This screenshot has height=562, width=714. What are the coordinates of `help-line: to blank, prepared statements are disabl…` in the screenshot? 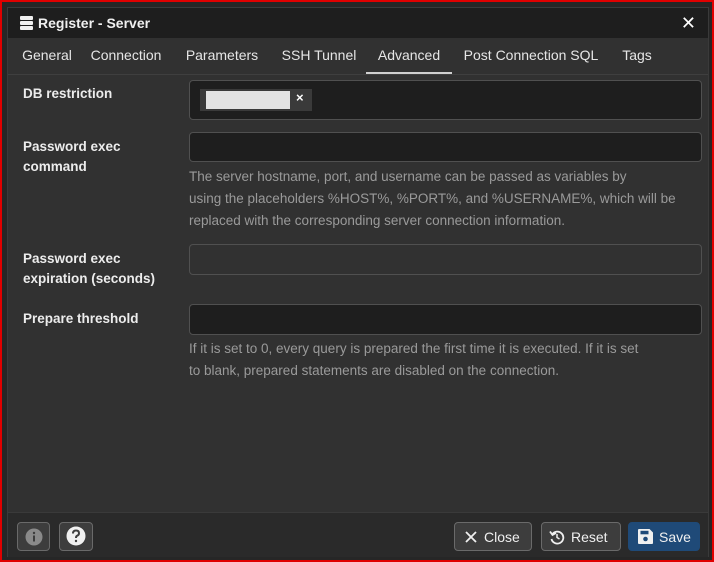 It's located at (374, 370).